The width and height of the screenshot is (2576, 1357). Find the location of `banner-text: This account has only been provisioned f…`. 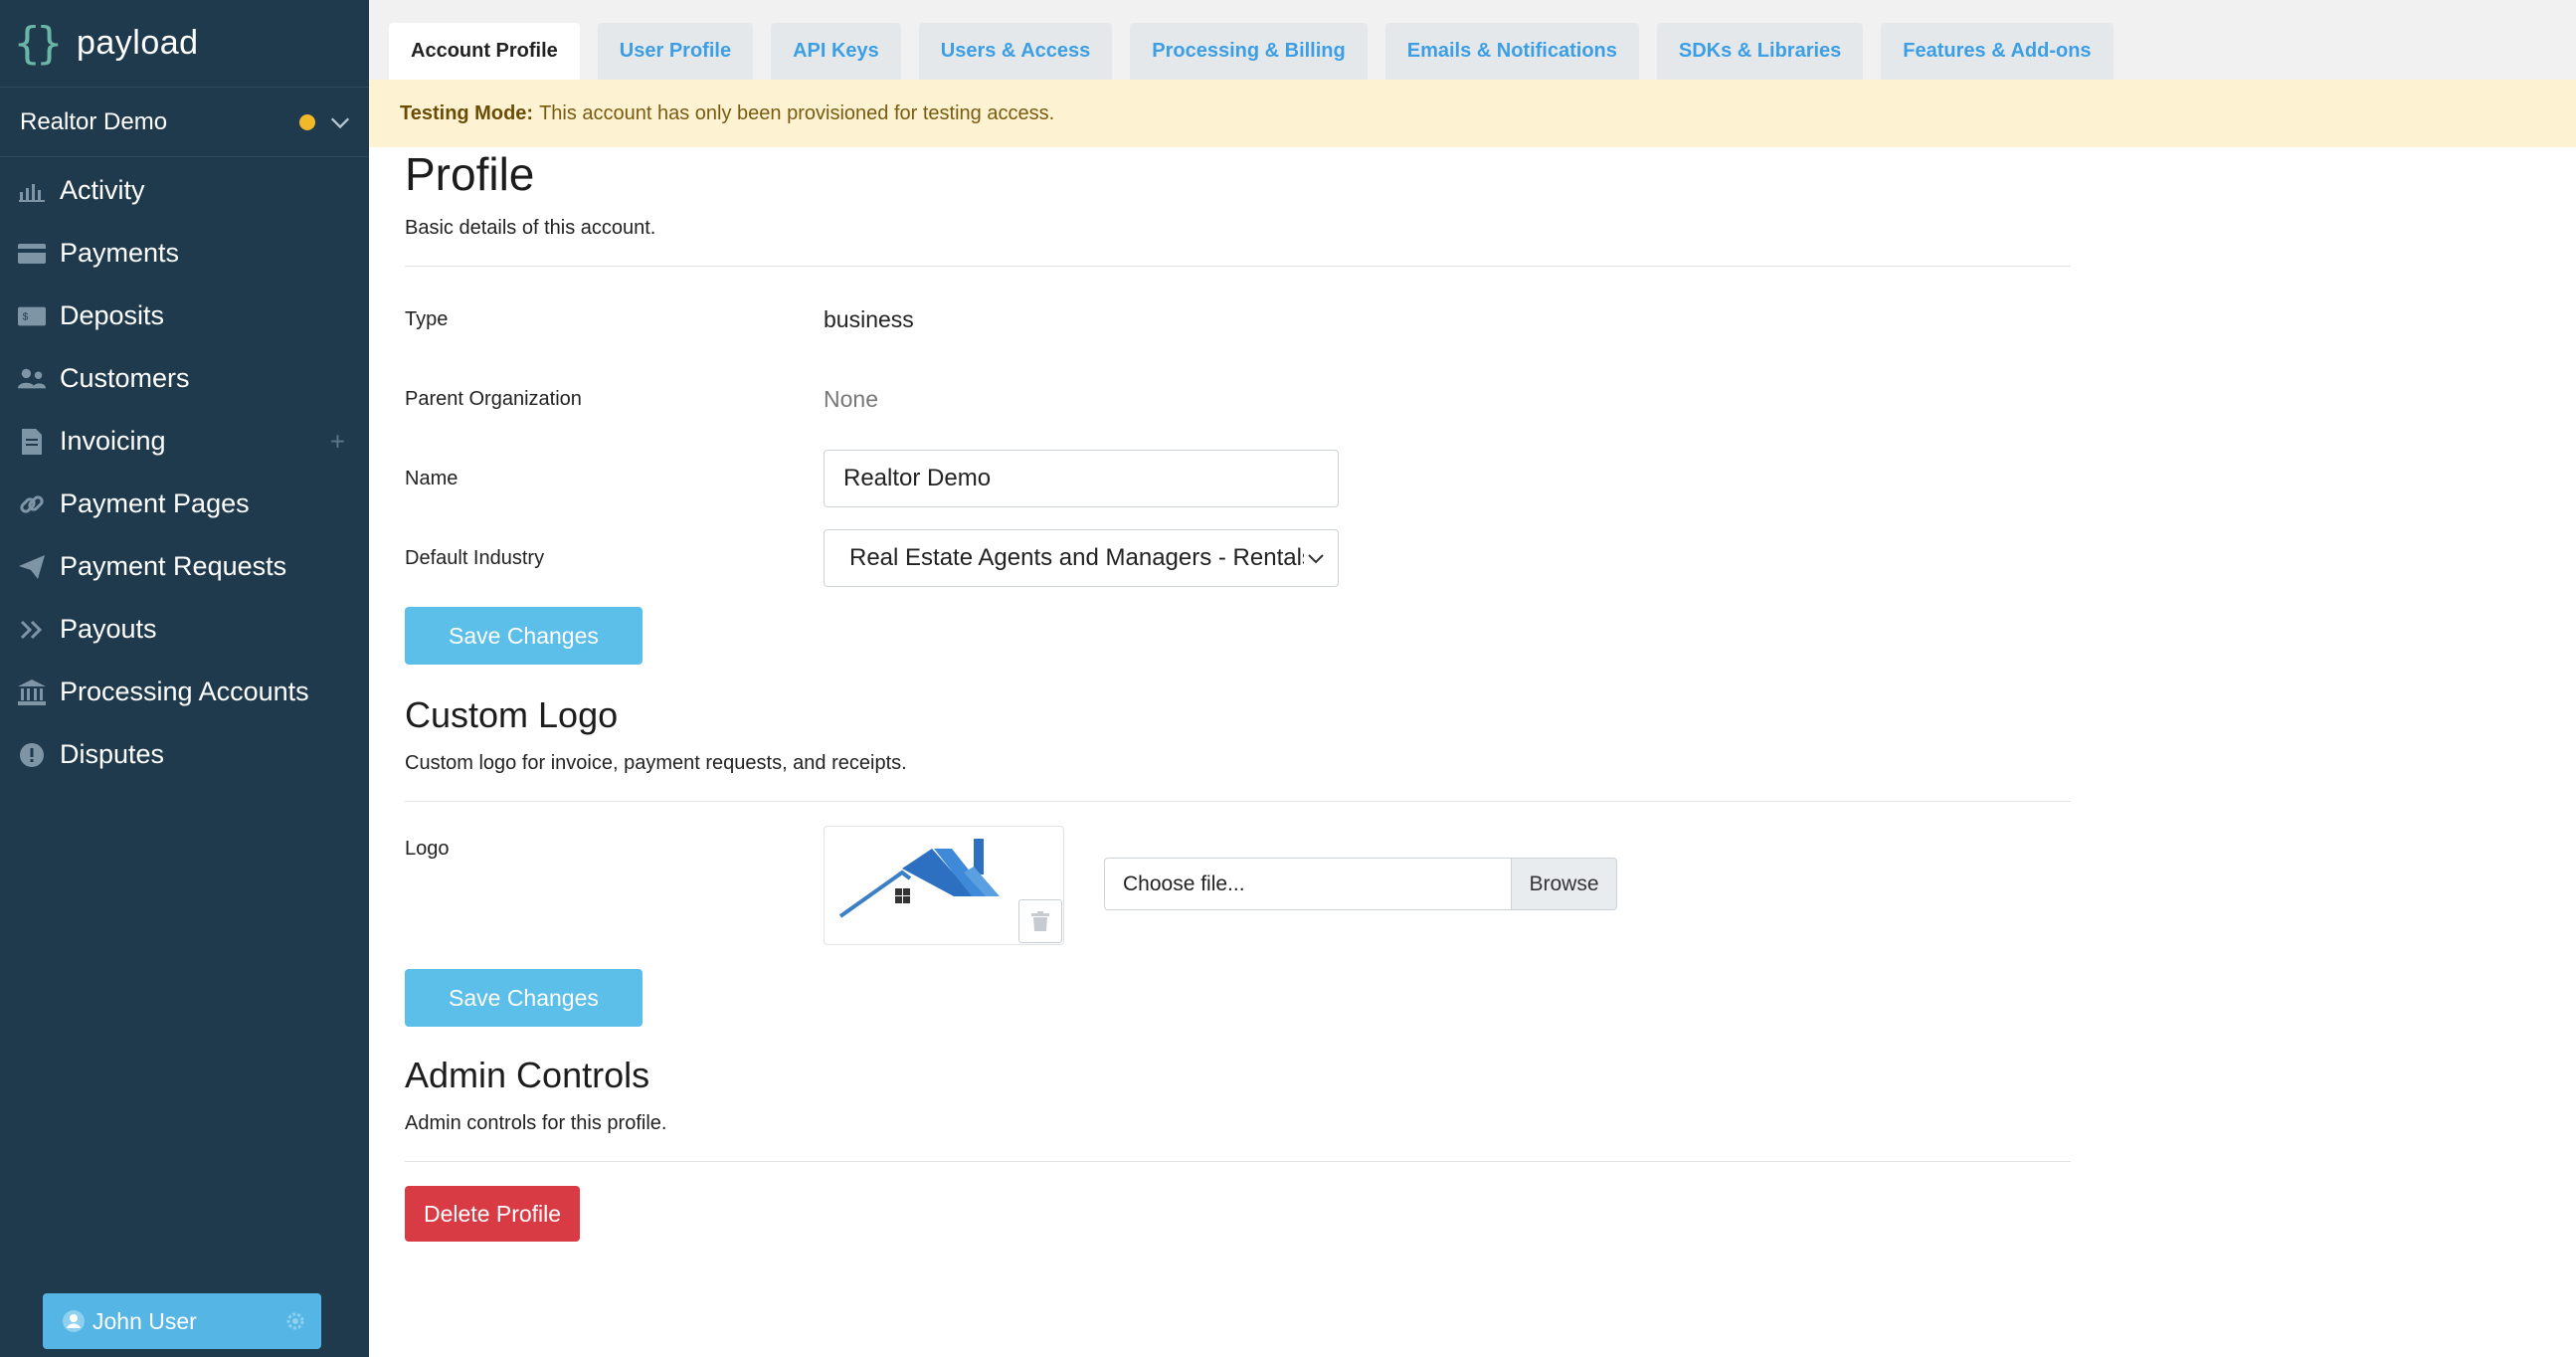

banner-text: This account has only been provisioned f… is located at coordinates (797, 112).